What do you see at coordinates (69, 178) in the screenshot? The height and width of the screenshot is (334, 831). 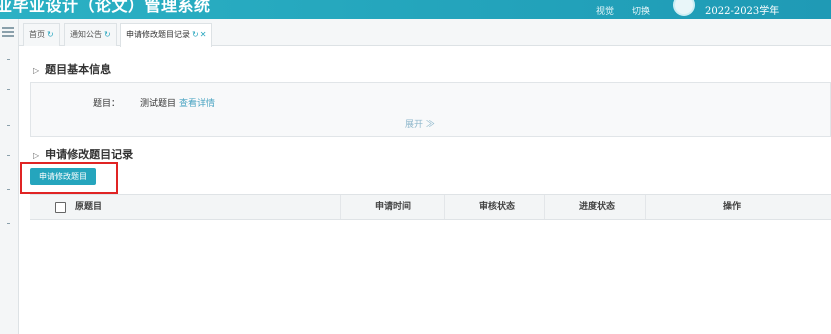 I see `highlight-box` at bounding box center [69, 178].